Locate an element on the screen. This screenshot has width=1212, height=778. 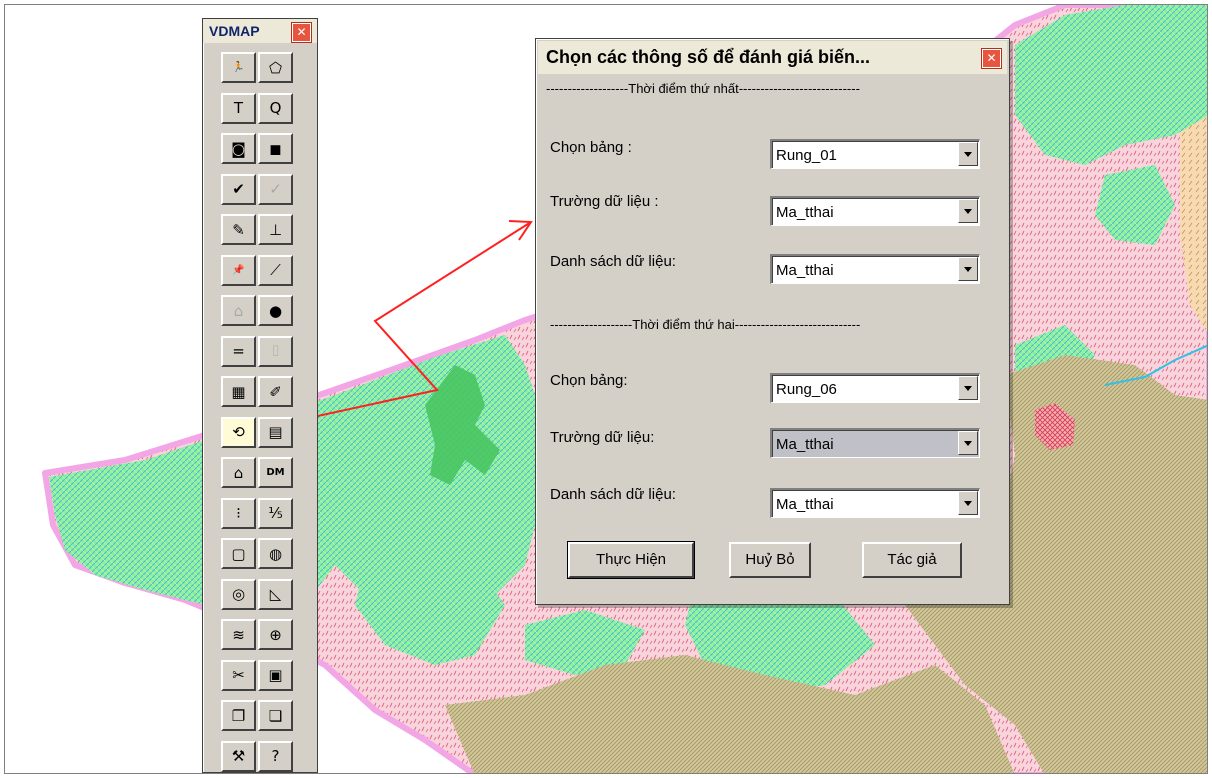
copy-icon: ❐ is located at coordinates (238, 715).